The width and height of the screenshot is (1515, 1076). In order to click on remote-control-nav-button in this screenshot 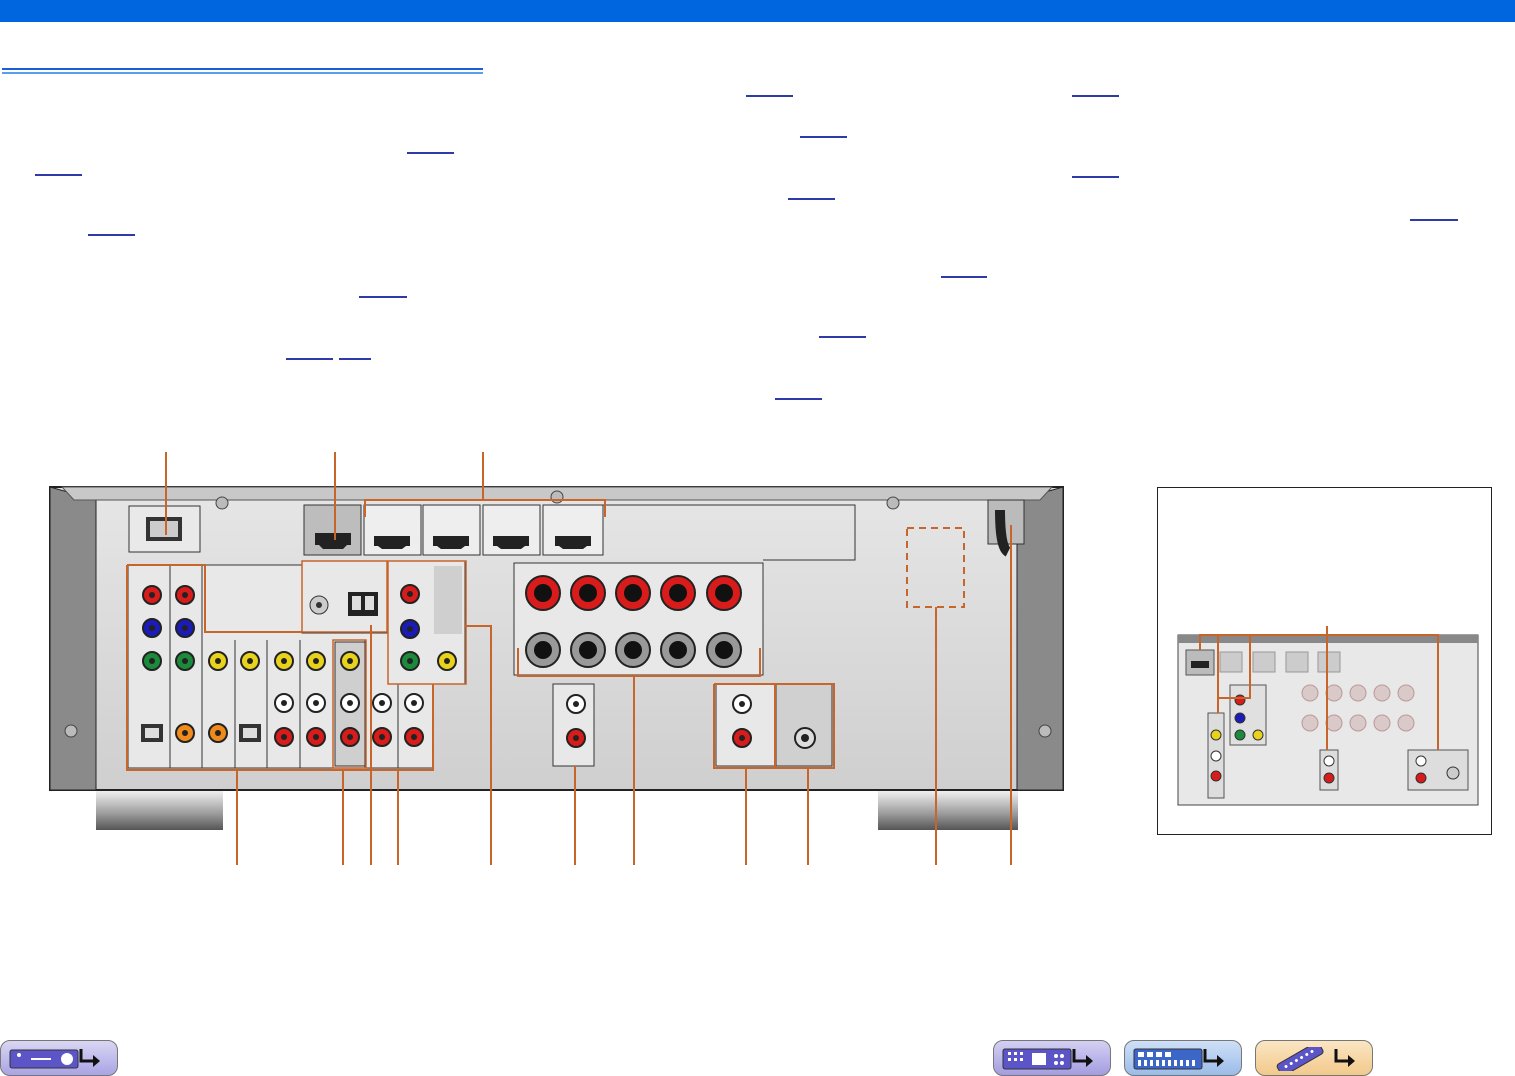, I will do `click(1314, 1058)`.